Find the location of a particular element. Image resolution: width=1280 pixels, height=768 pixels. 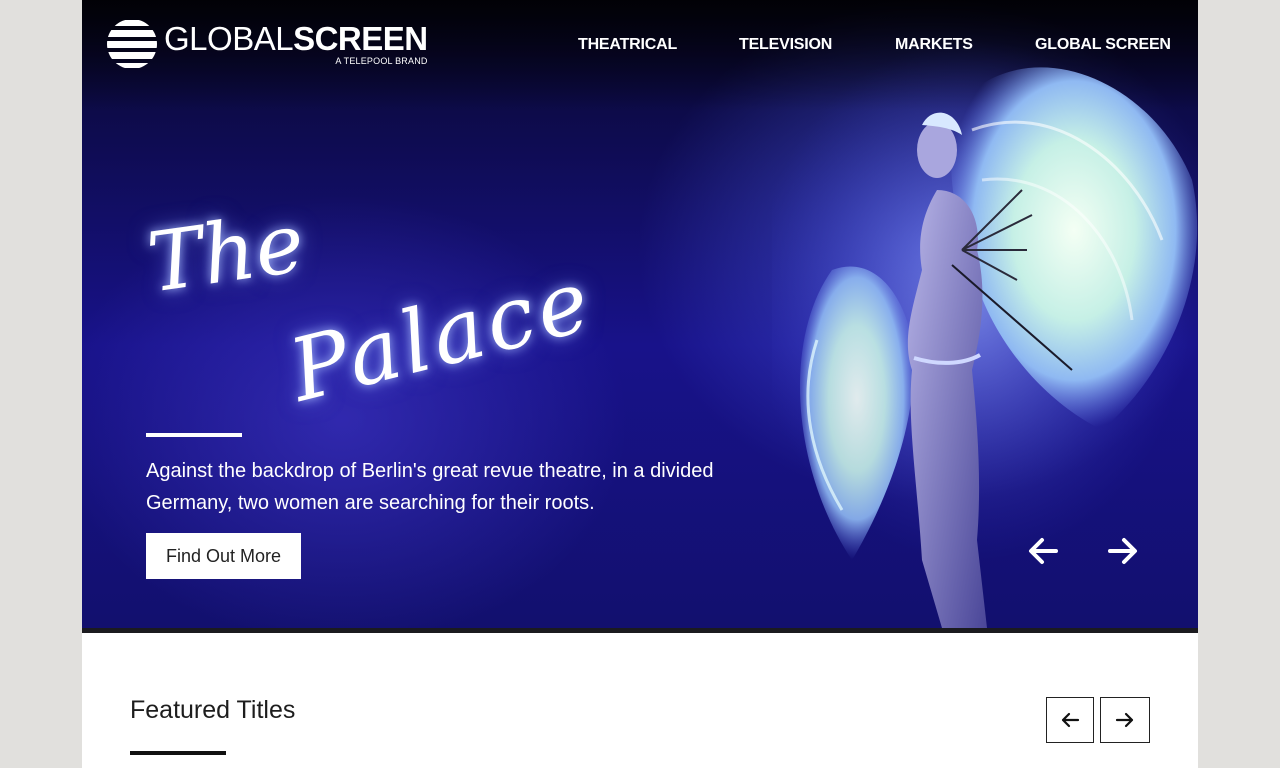

hero-title-line2: Palace is located at coordinates (441, 336).